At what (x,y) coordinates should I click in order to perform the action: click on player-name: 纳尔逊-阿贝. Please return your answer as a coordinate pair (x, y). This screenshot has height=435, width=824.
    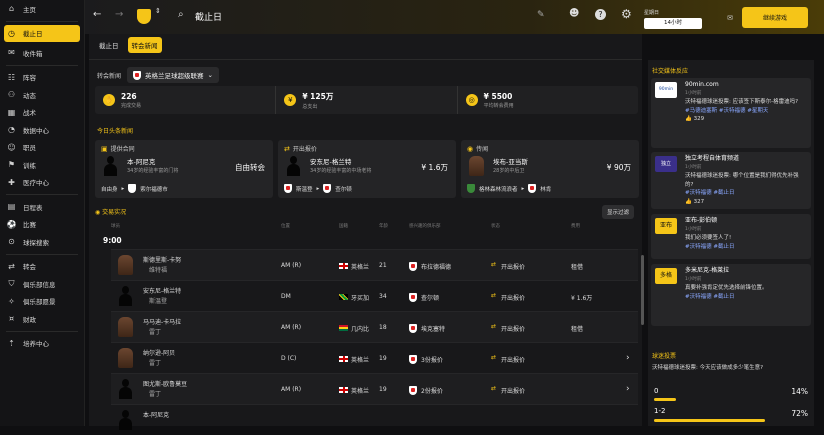
    Looking at the image, I should click on (159, 352).